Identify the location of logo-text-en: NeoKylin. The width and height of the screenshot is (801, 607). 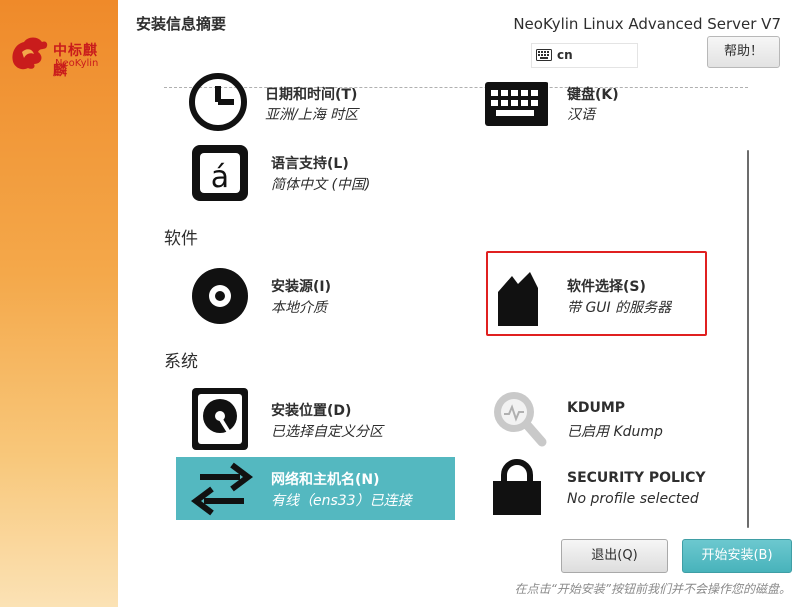
(77, 63).